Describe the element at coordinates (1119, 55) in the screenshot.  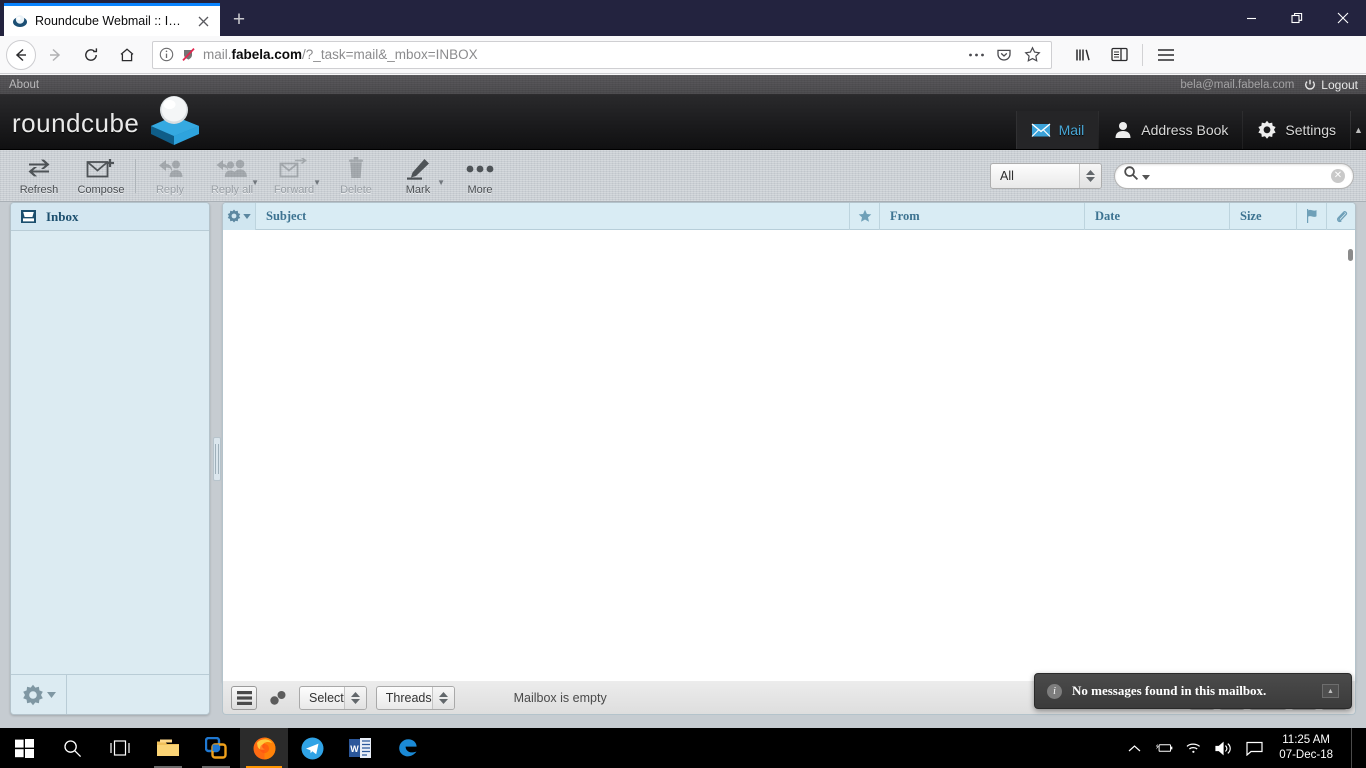
I see `sidebar-icon` at that location.